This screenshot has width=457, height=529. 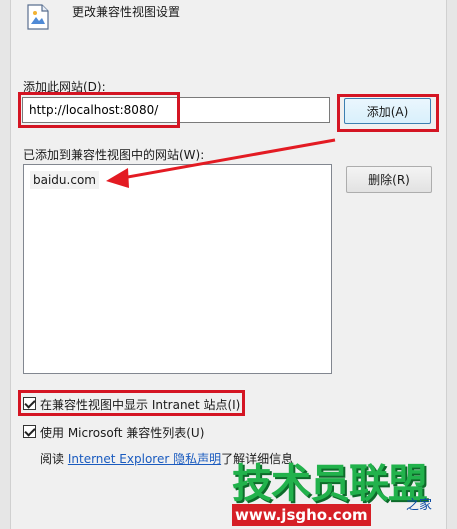 What do you see at coordinates (114, 155) in the screenshot?
I see `added-sites-label: 已添加到兼容性视图中的网站(W):` at bounding box center [114, 155].